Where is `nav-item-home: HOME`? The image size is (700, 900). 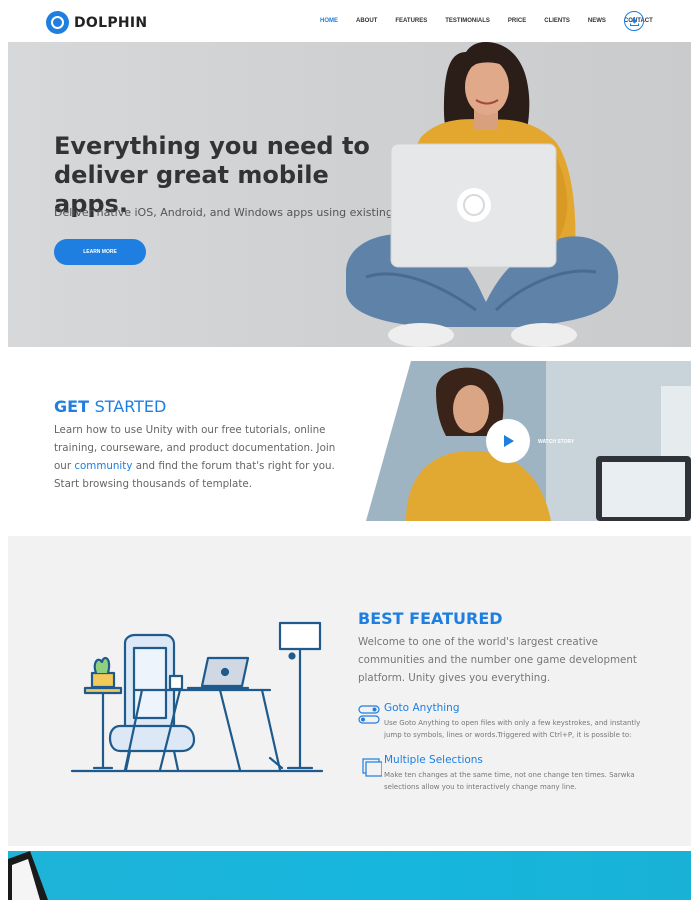 nav-item-home: HOME is located at coordinates (329, 21).